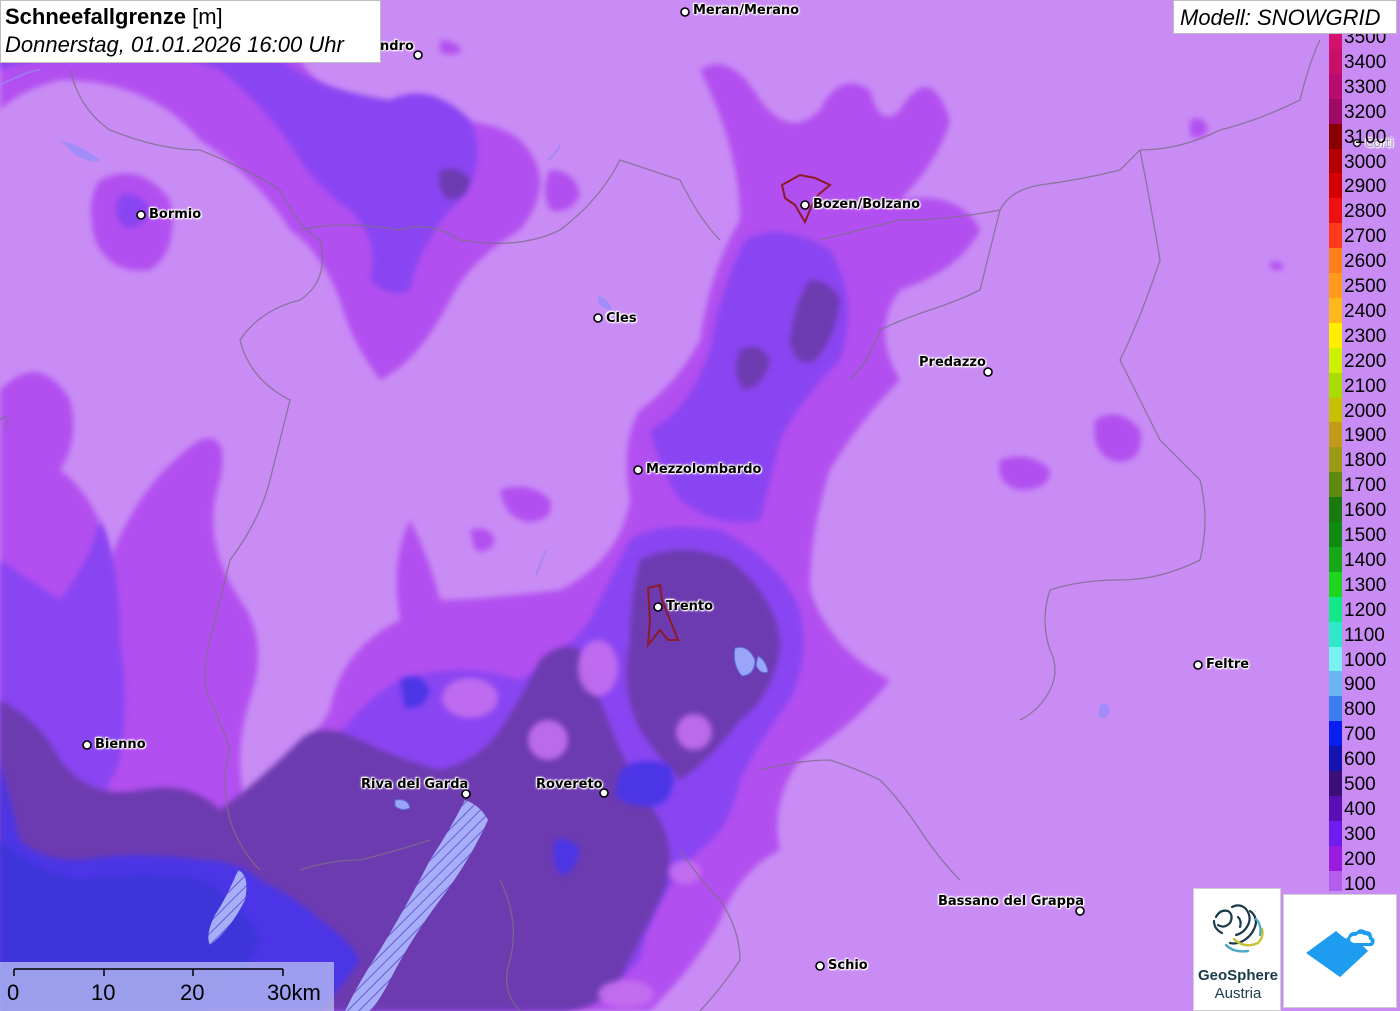 This screenshot has height=1011, width=1400. Describe the element at coordinates (1360, 760) in the screenshot. I see `legend-label: 600` at that location.